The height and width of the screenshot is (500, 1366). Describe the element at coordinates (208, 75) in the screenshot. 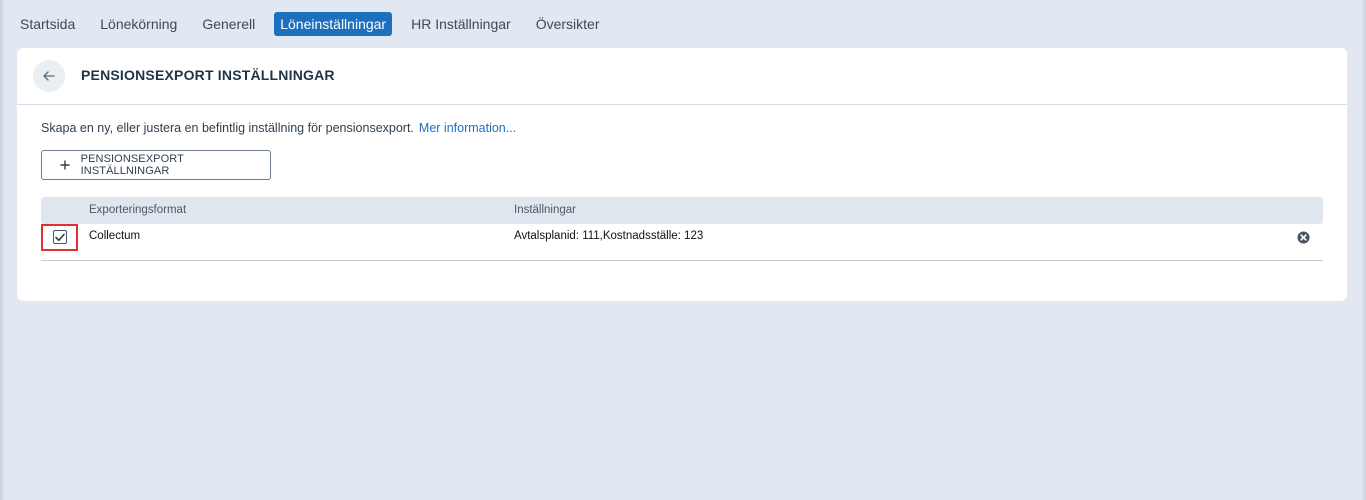

I see `page-title: PENSIONSEXPORT INSTÄLLNINGAR` at that location.